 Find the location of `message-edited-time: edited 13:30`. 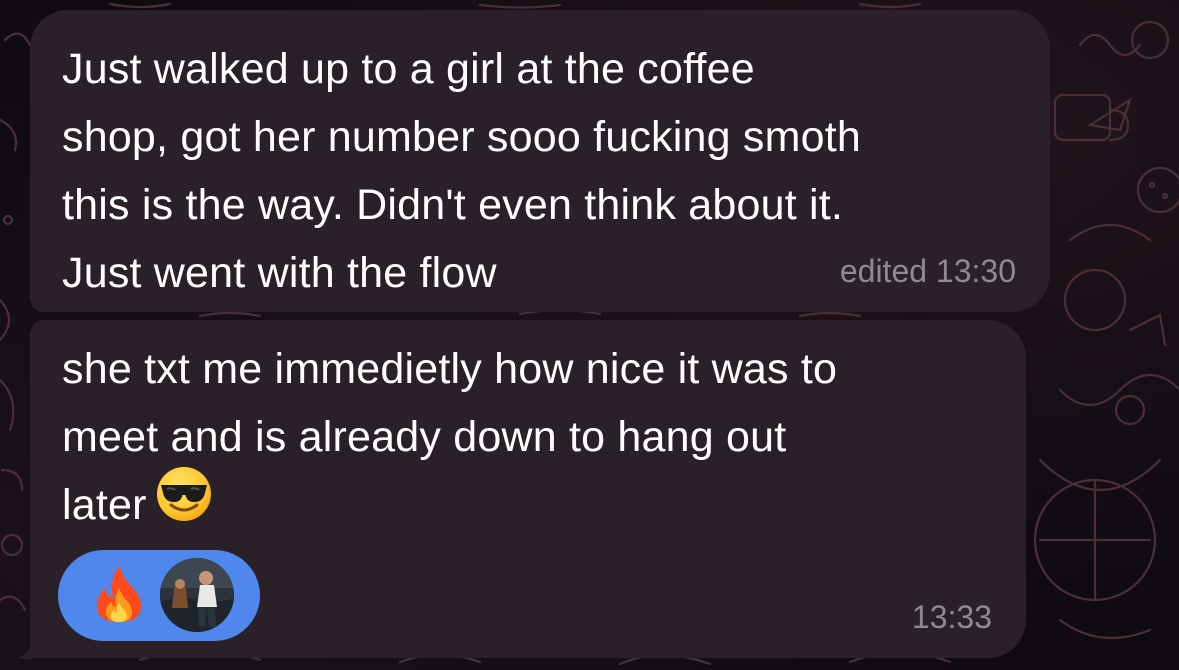

message-edited-time: edited 13:30 is located at coordinates (927, 271).